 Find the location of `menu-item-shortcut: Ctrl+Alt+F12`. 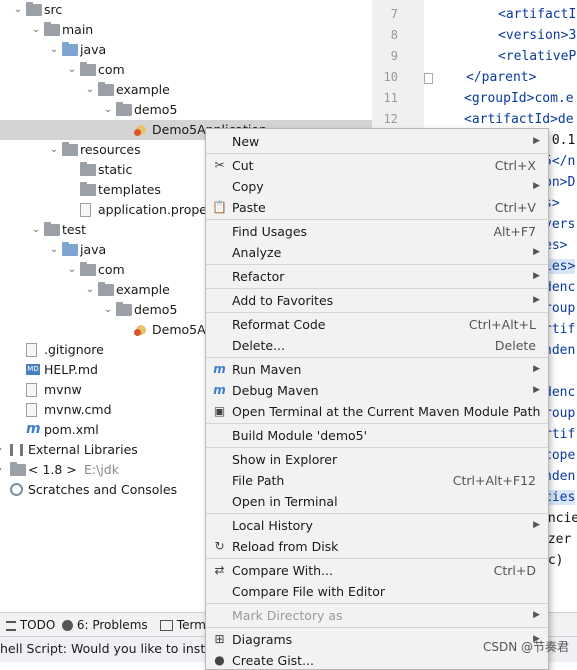

menu-item-shortcut: Ctrl+Alt+F12 is located at coordinates (494, 480).